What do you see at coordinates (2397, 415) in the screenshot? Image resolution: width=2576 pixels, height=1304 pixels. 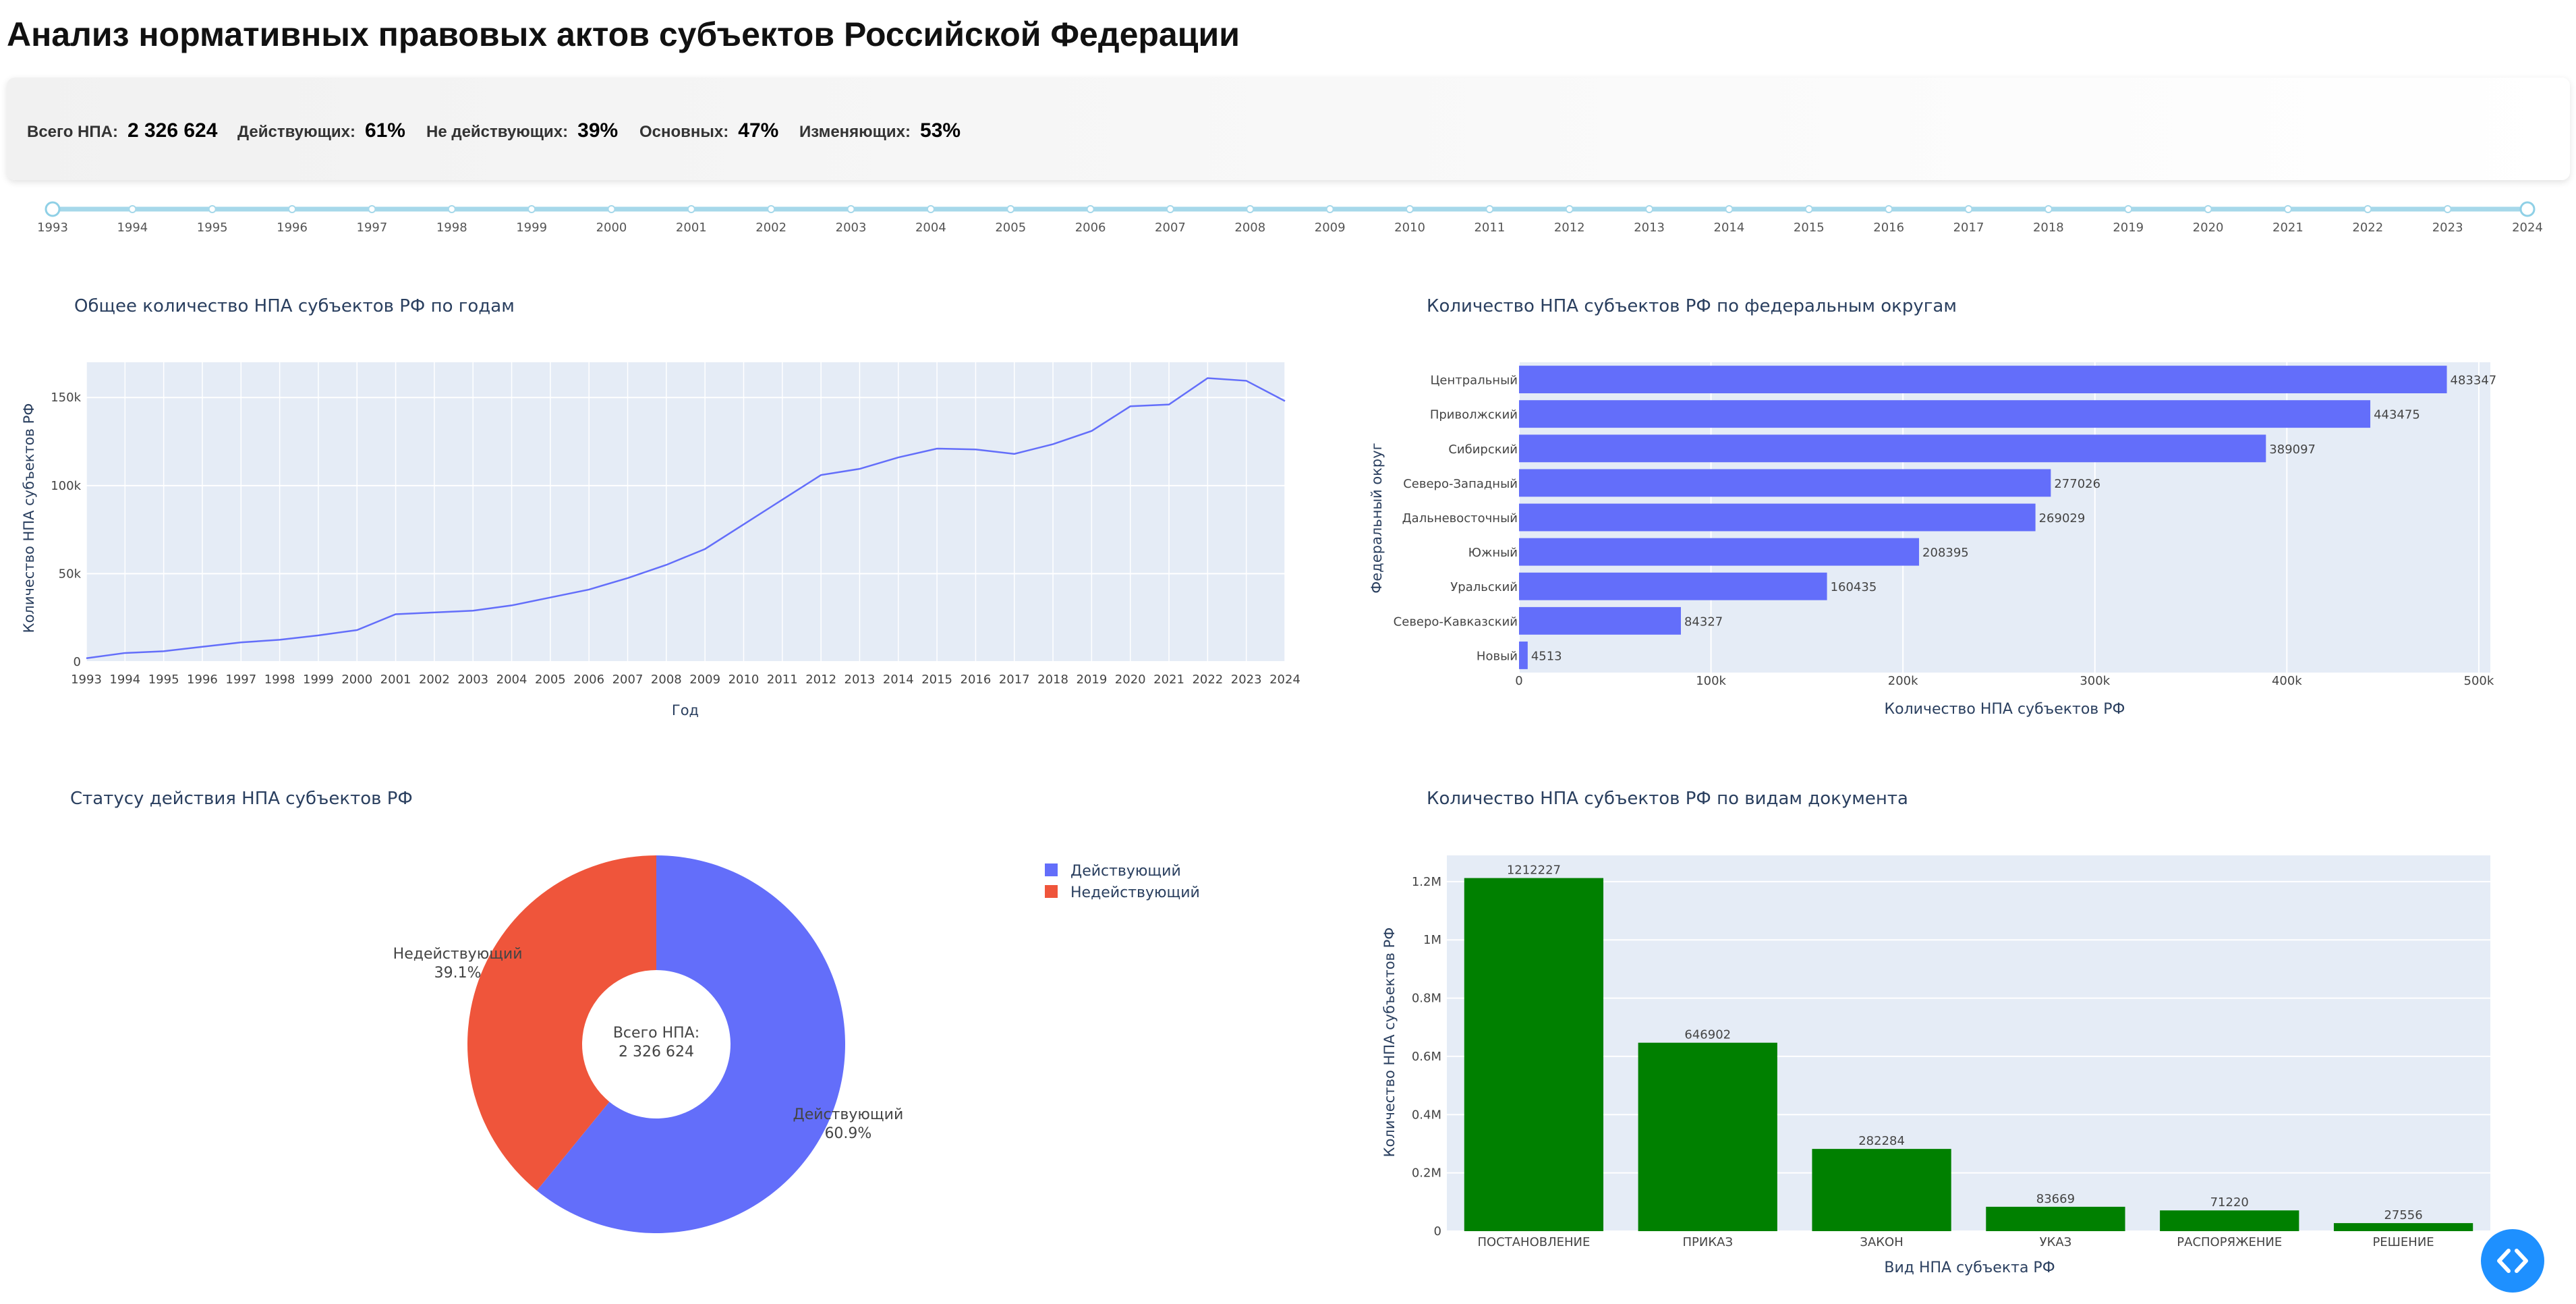 I see `bar-value-label: 443475` at bounding box center [2397, 415].